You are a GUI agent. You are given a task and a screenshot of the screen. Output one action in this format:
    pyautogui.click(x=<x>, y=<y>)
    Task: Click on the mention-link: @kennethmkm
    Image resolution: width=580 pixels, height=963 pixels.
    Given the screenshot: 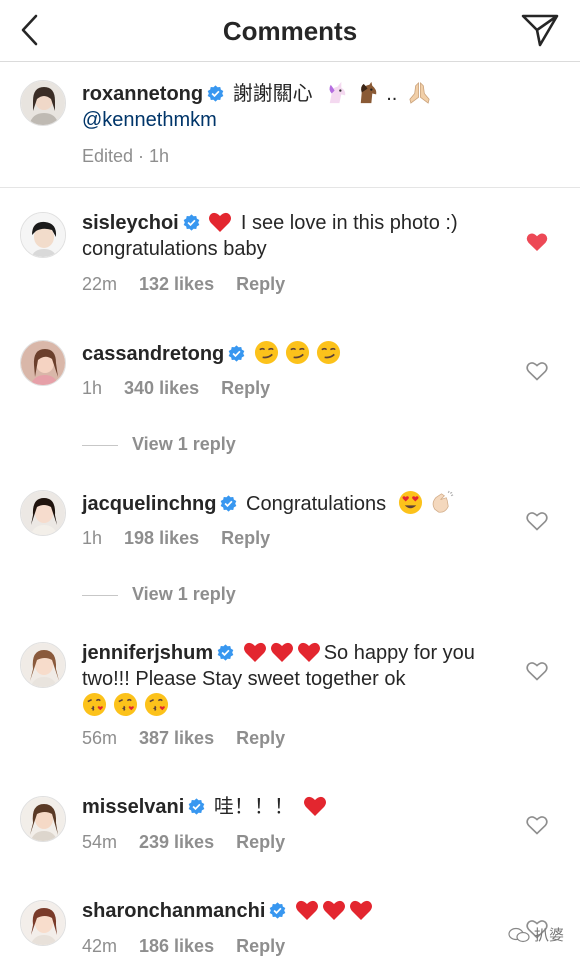 What is the action you would take?
    pyautogui.click(x=149, y=120)
    